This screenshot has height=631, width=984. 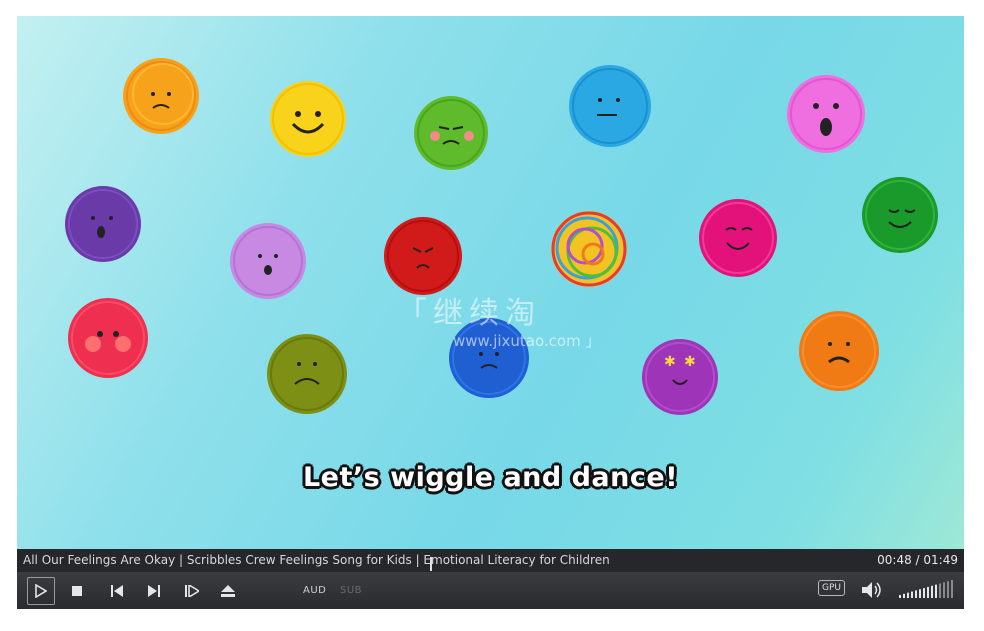 I want to click on volume-slider, so click(x=927, y=589).